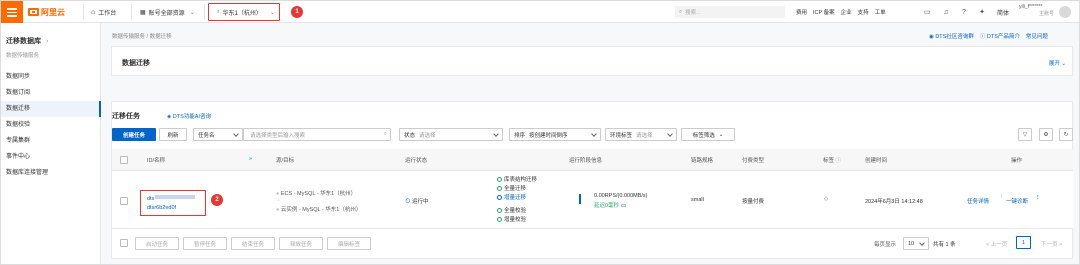 This screenshot has height=265, width=1080. Describe the element at coordinates (511, 219) in the screenshot. I see `stage-incr-verify: 增量校验` at that location.